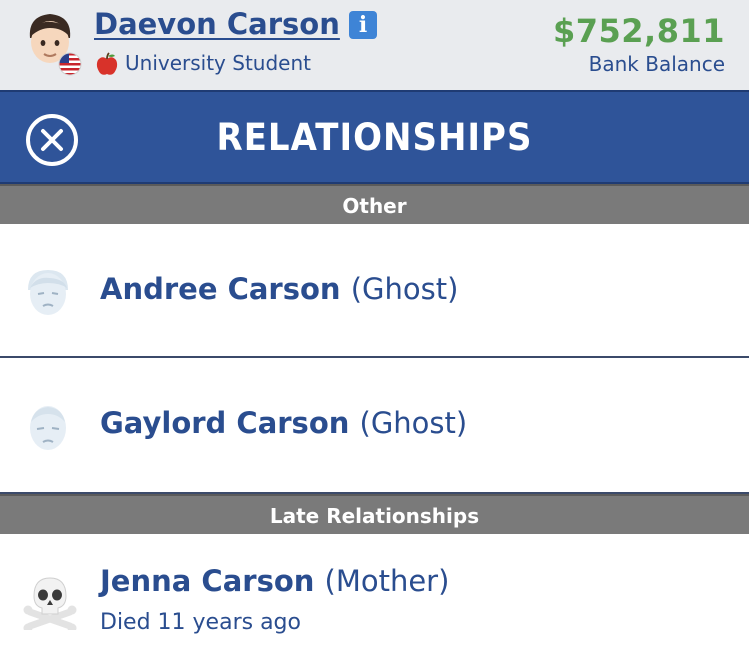 The width and height of the screenshot is (749, 666). I want to click on player-name-link: Daevon Carson, so click(217, 24).